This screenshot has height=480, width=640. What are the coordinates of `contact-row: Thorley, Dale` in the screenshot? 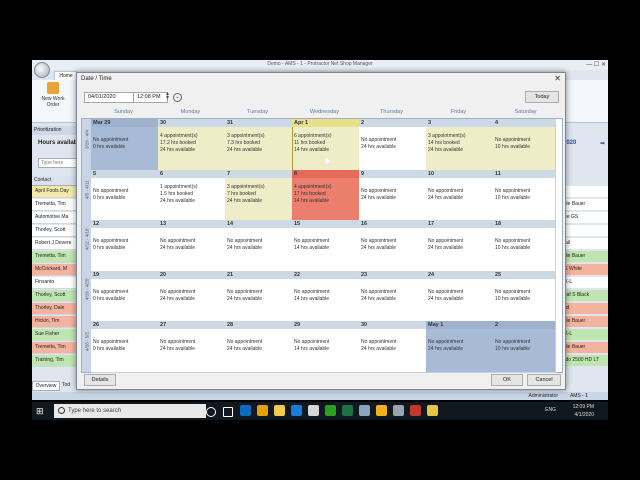 It's located at (55, 309).